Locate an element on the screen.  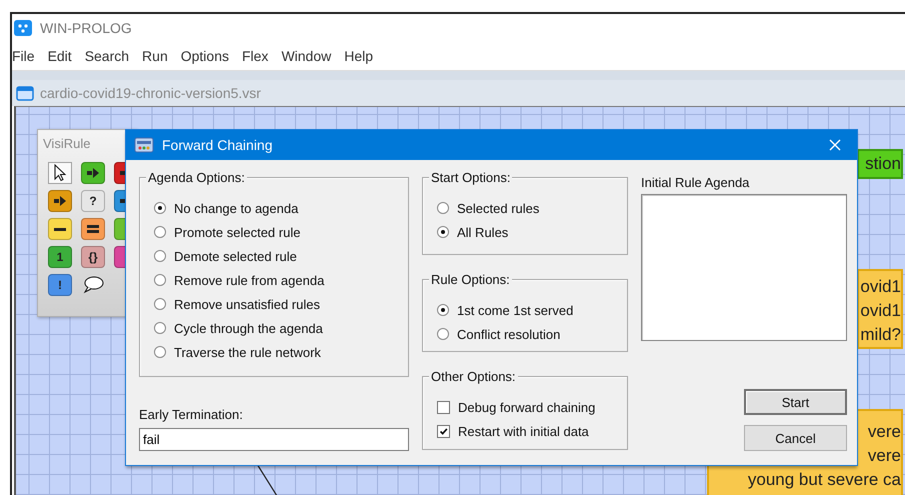
radio-label: Selected rules is located at coordinates (498, 208).